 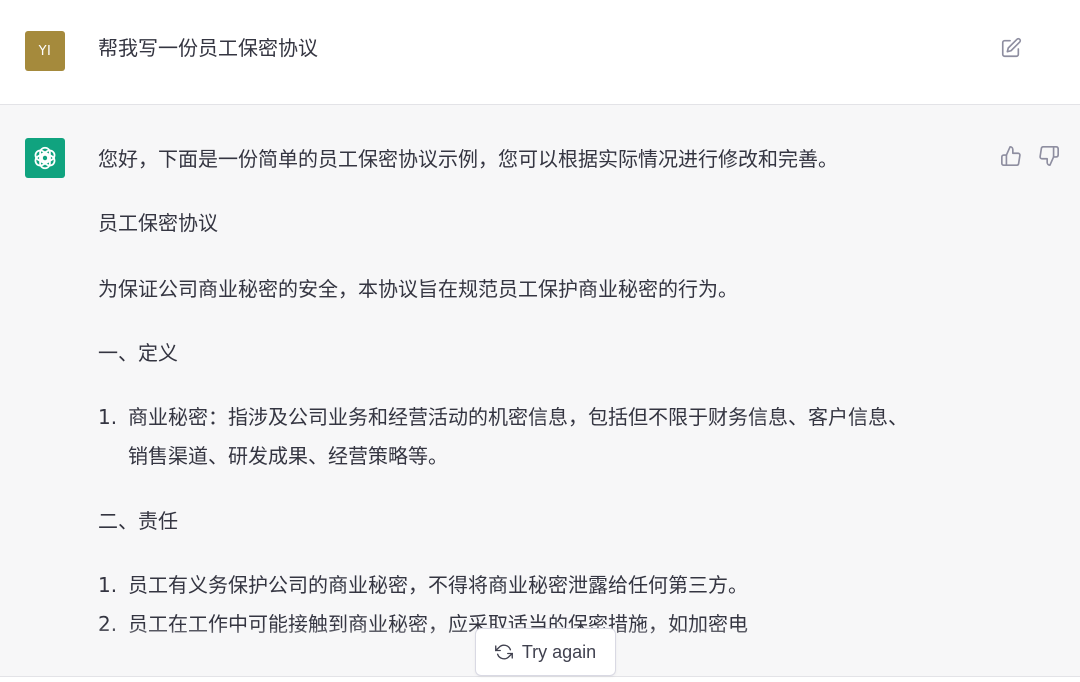 I want to click on refresh-icon, so click(x=503, y=652).